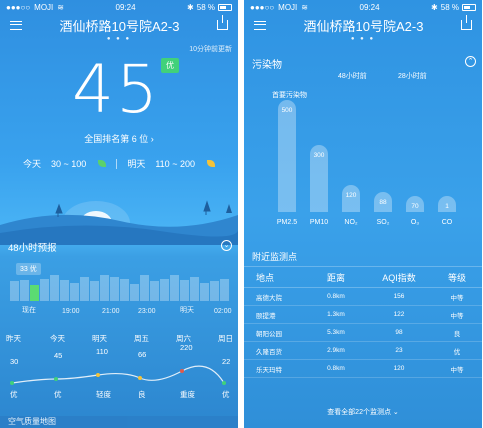  I want to click on hourly-forecast-chart: 33 优 现在 19:00 21:00 23:00 明天 02:00, so click(119, 285).